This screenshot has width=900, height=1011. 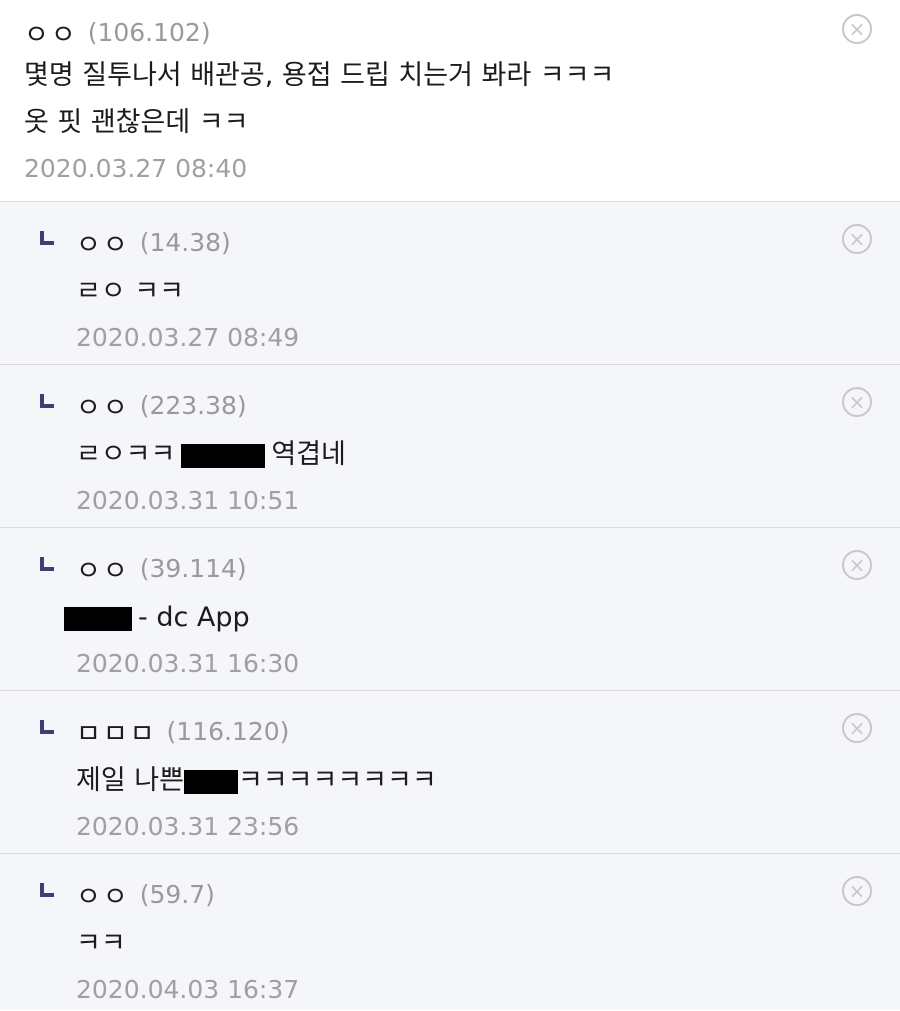 I want to click on reply-text-end: - dc App, so click(x=194, y=617).